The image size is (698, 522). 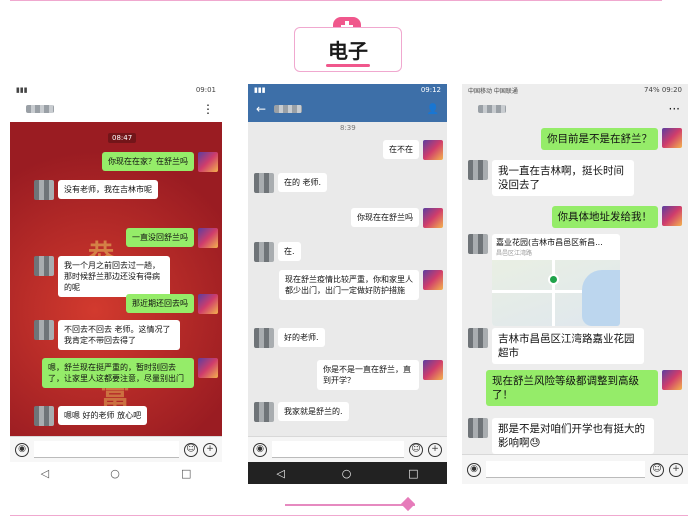 I want to click on message-row: 嗯嗯 好的老师 放心吧, so click(x=92, y=416).